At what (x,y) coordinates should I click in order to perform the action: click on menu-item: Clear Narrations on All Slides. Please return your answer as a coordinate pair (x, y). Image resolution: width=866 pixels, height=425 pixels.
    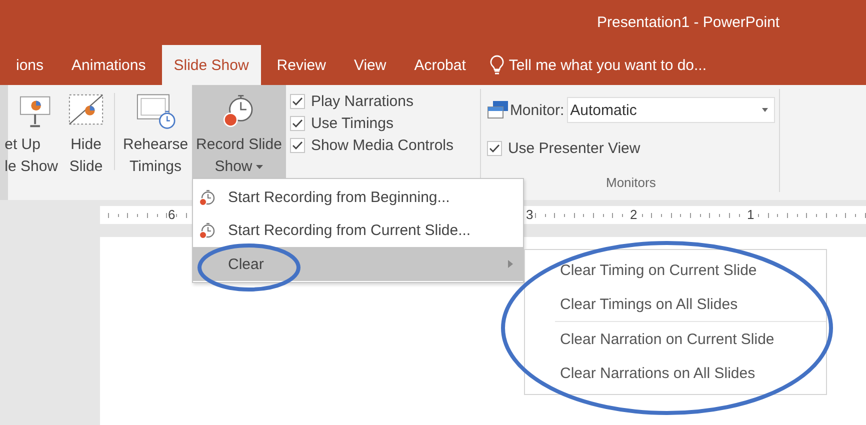
    Looking at the image, I should click on (675, 373).